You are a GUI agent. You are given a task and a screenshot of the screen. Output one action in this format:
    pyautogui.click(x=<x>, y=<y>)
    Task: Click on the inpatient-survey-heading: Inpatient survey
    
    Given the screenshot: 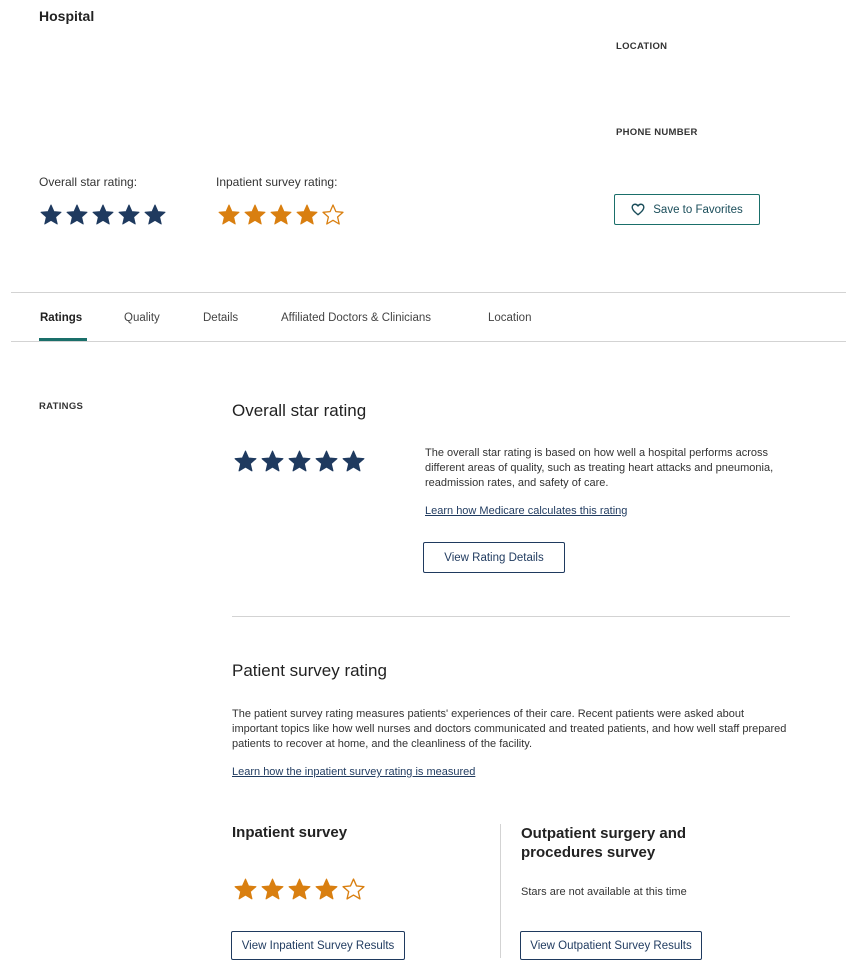 What is the action you would take?
    pyautogui.click(x=290, y=832)
    